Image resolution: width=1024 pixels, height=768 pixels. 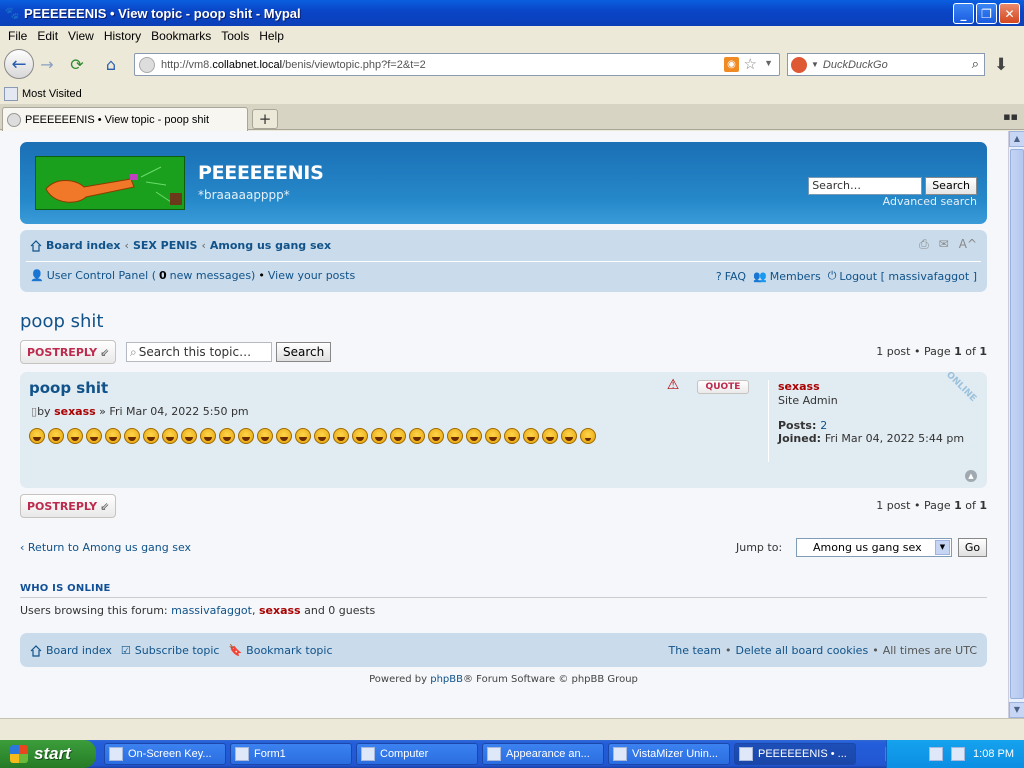 I want to click on back-to-top-icon: ▲, so click(x=971, y=476).